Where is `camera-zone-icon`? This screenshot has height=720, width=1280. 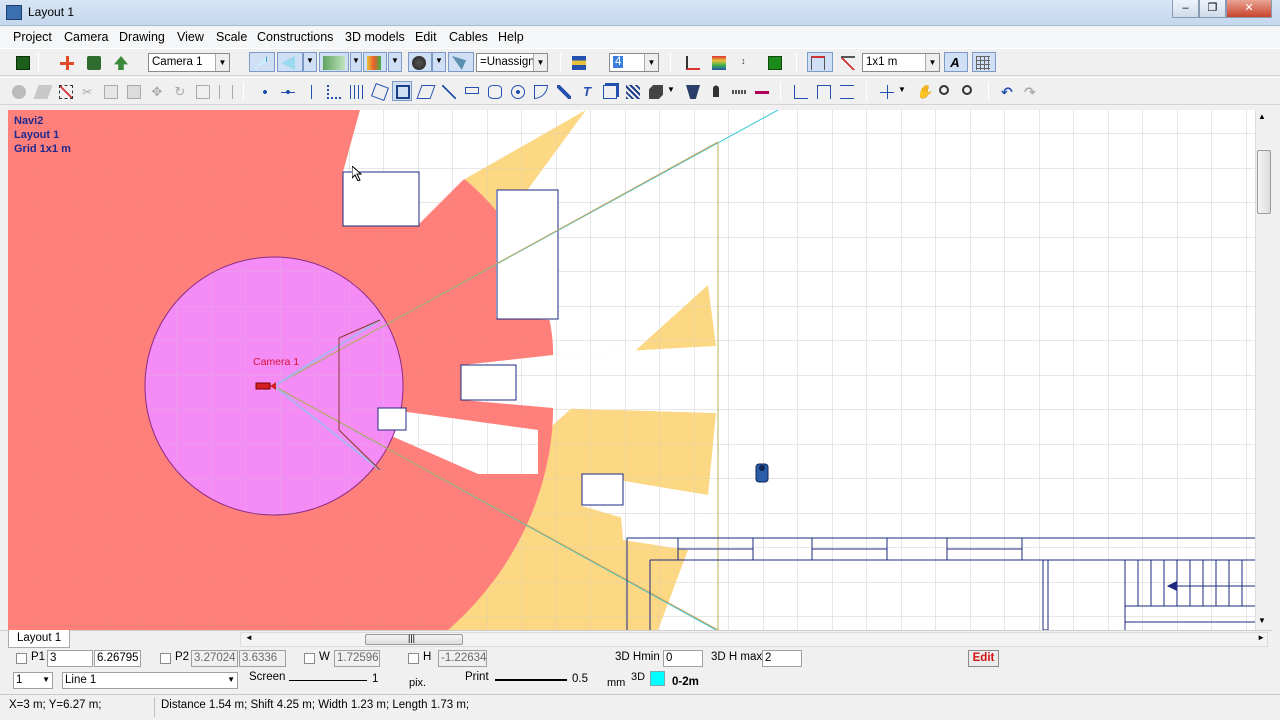
camera-zone-icon is located at coordinates (290, 62).